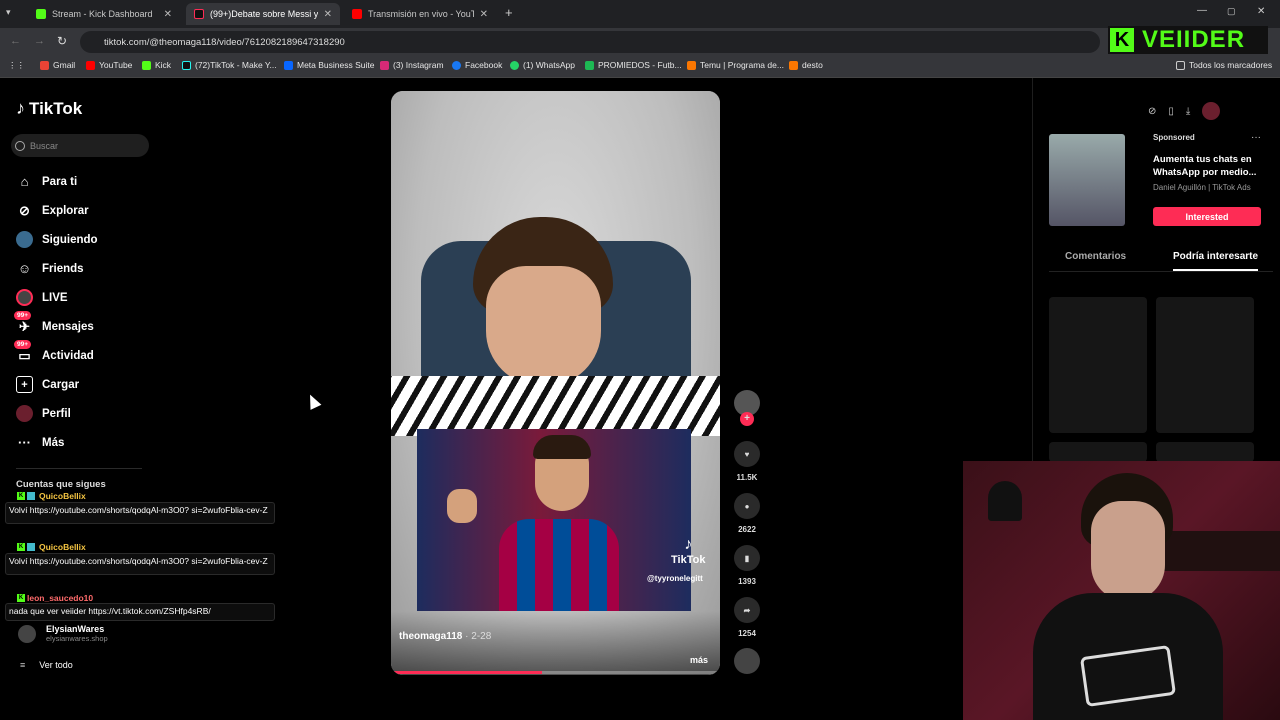 This screenshot has height=720, width=1280. What do you see at coordinates (15, 41) in the screenshot?
I see `back-icon: ←` at bounding box center [15, 41].